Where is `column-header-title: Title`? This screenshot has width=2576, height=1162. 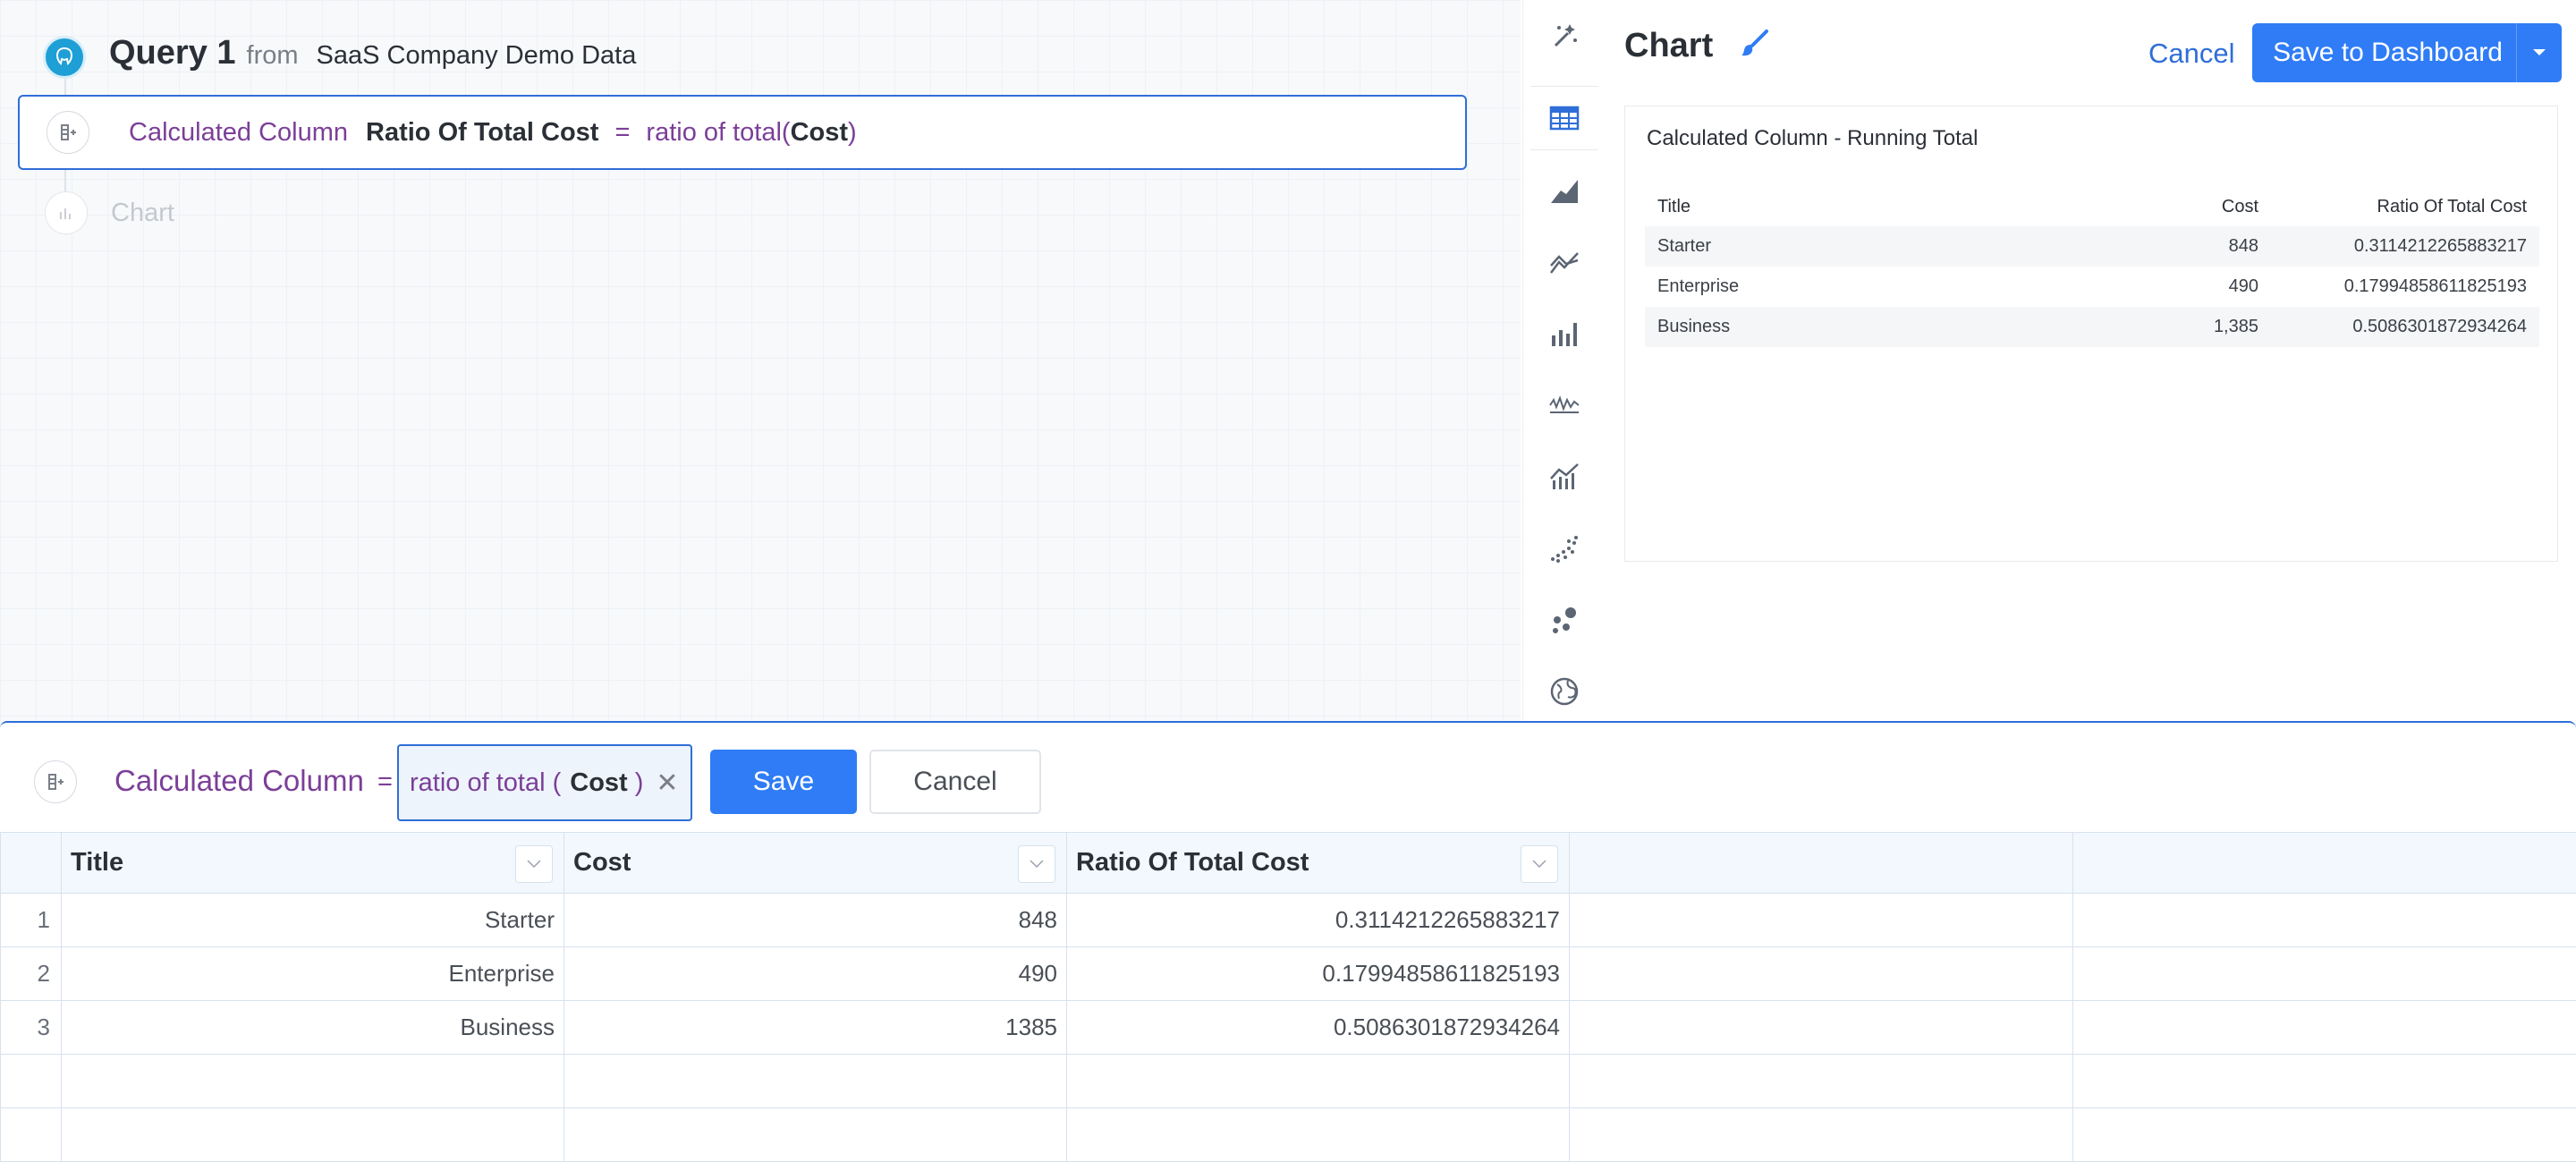
column-header-title: Title is located at coordinates (313, 864).